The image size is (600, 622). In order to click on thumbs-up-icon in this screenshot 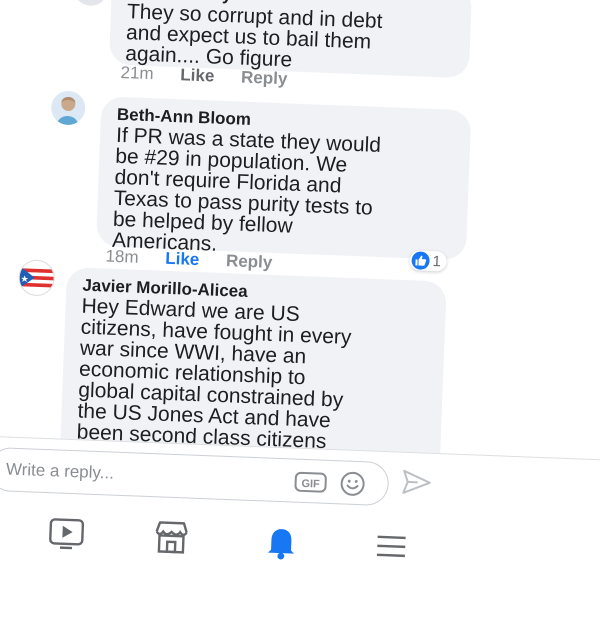, I will do `click(420, 260)`.